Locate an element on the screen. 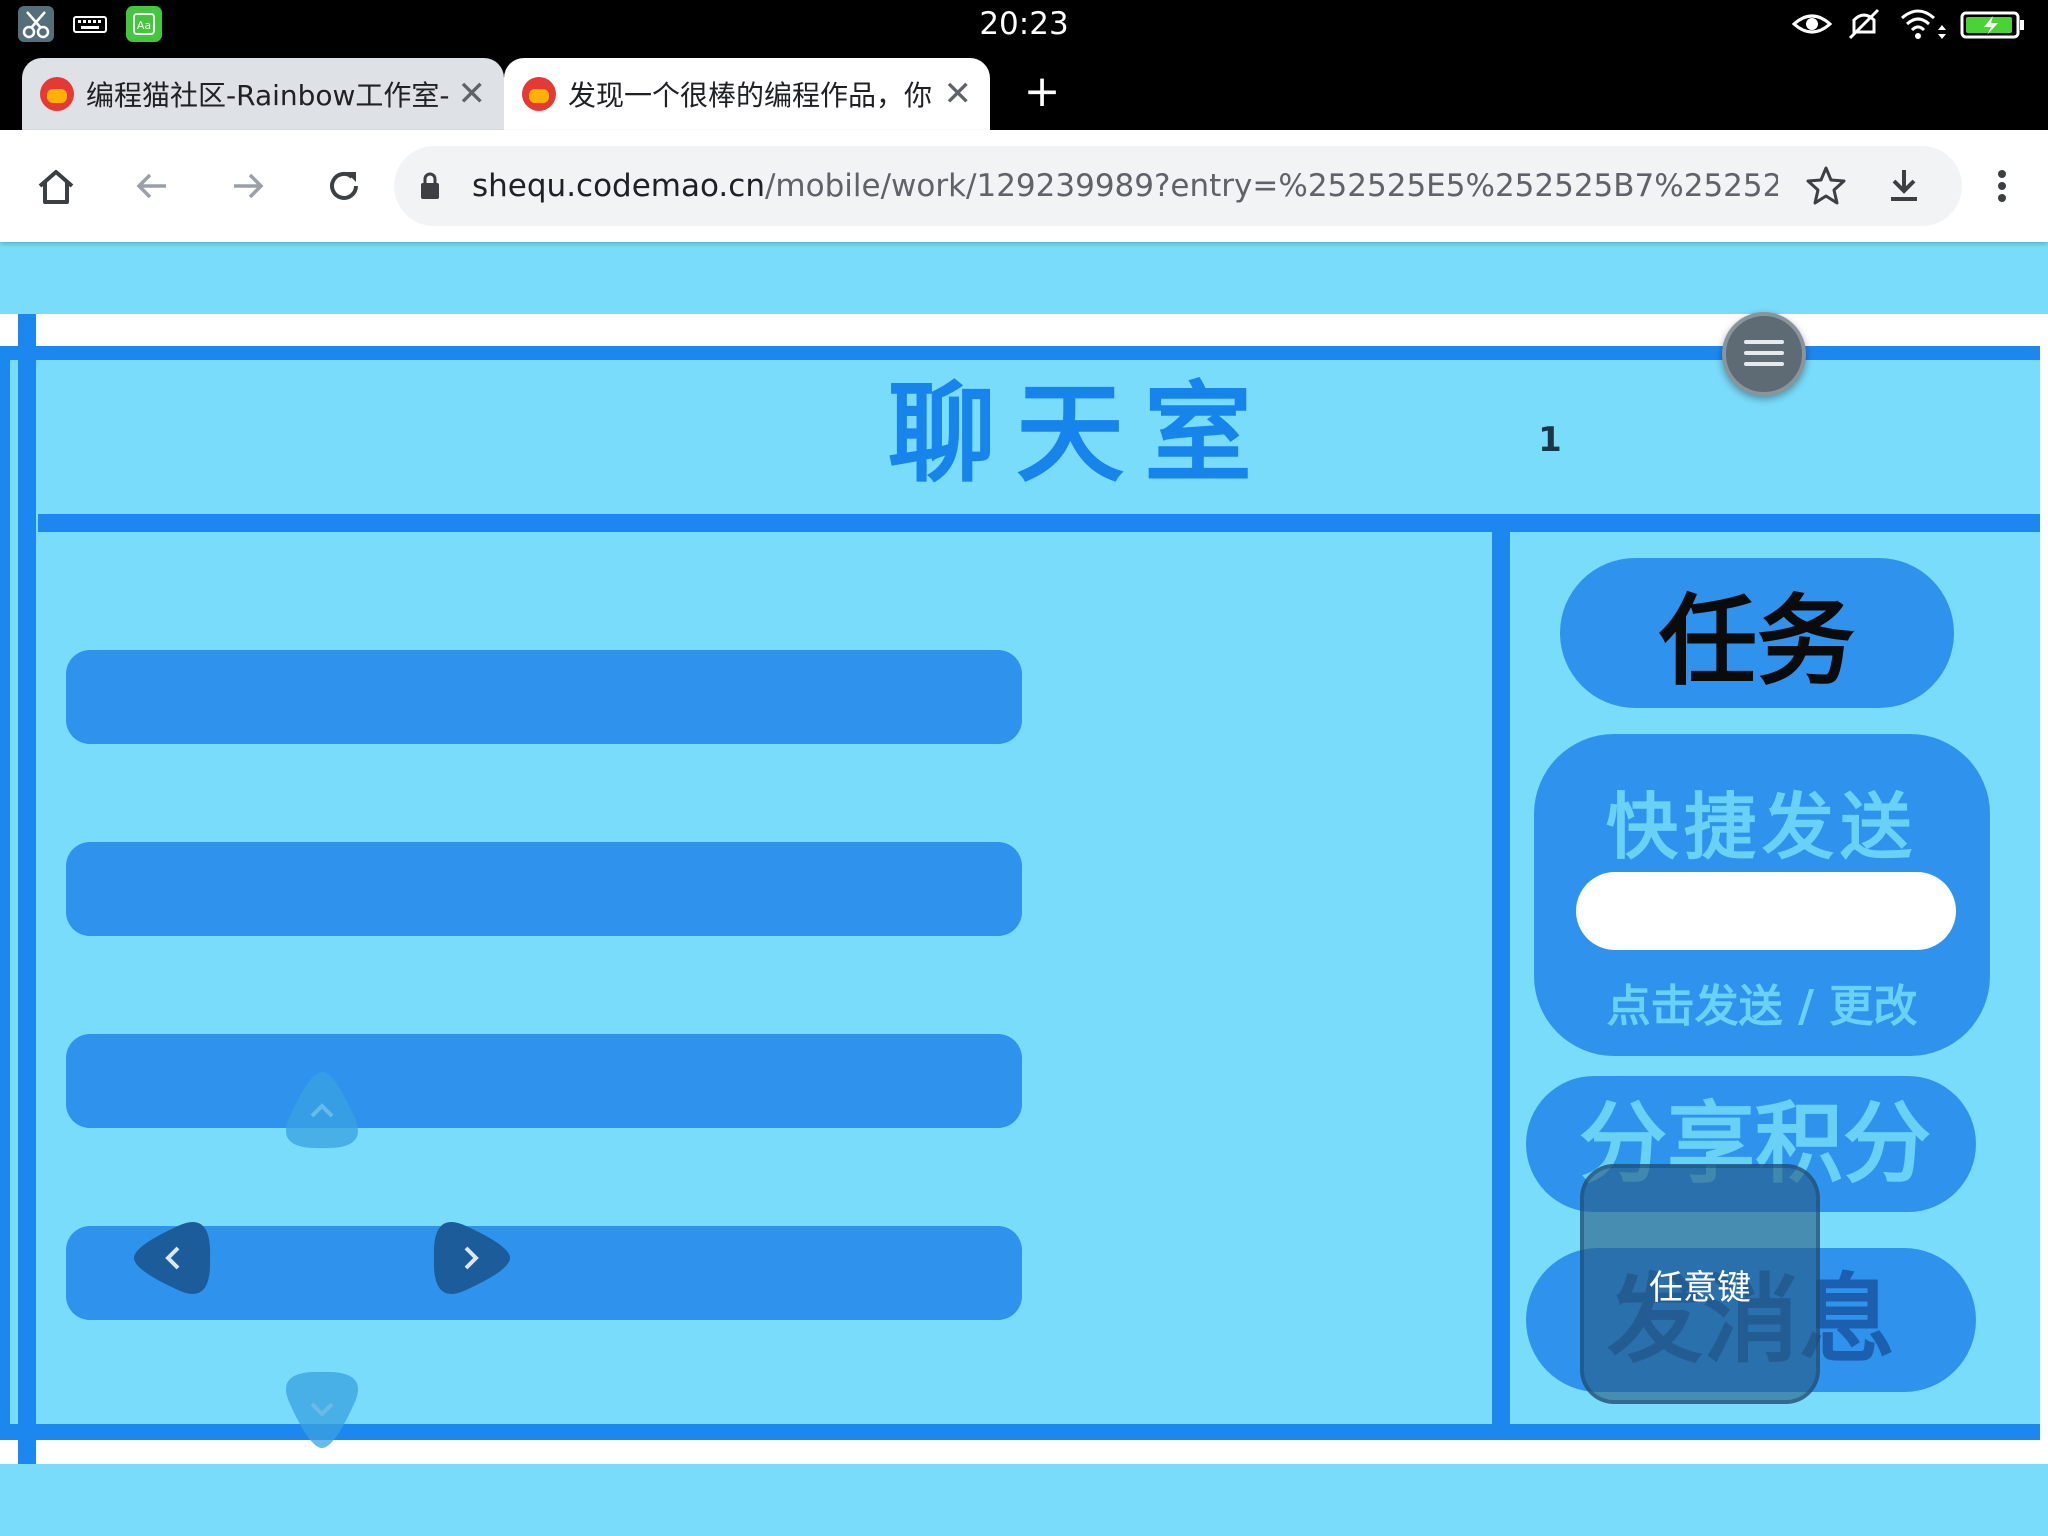 This screenshot has width=2048, height=1536. quick-send-title: 快捷发送 is located at coordinates (1761, 827).